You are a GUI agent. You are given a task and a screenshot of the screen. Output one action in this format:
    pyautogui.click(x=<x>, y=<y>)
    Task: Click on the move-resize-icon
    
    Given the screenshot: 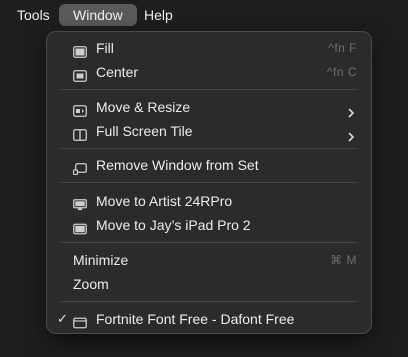 What is the action you would take?
    pyautogui.click(x=80, y=109)
    